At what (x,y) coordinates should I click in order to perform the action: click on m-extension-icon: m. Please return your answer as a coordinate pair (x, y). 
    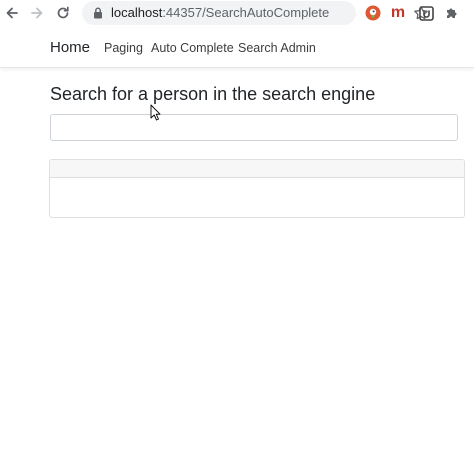
    Looking at the image, I should click on (398, 13).